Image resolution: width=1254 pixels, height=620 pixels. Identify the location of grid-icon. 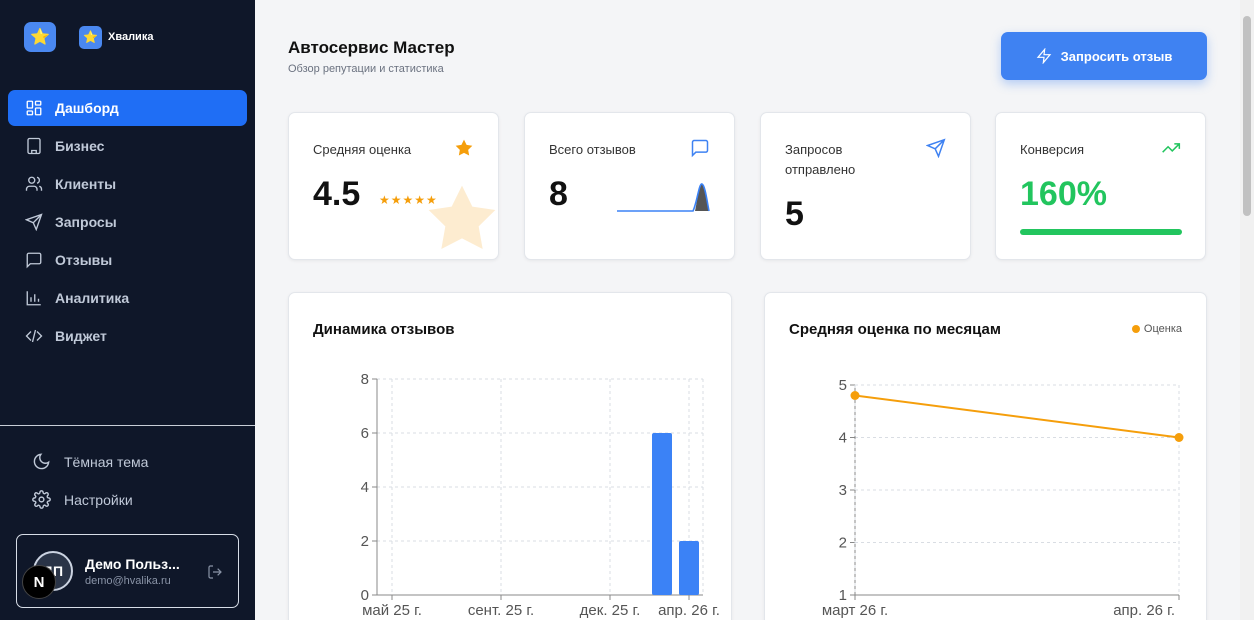
(34, 108).